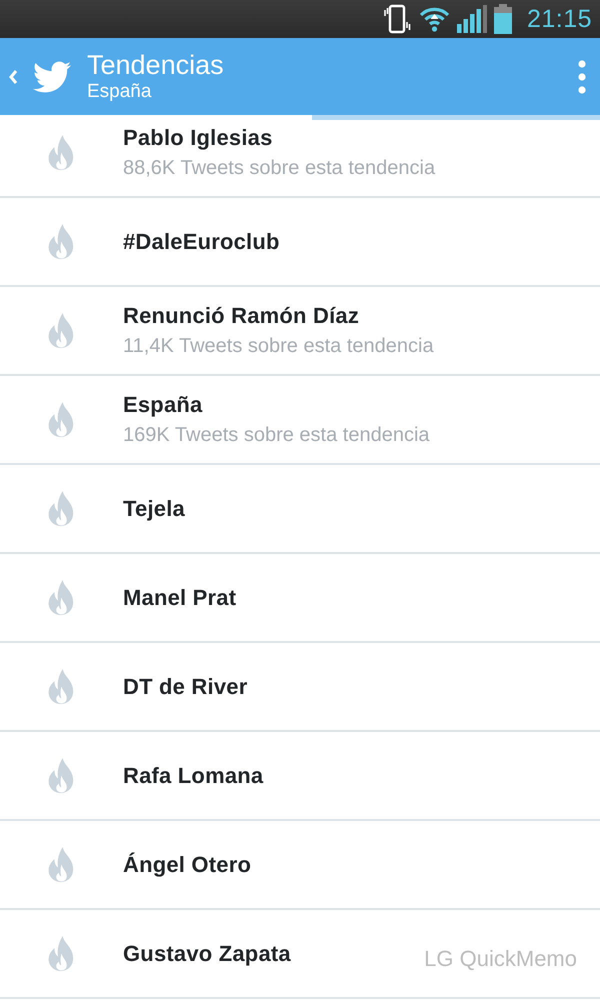  Describe the element at coordinates (300, 687) in the screenshot. I see `trend-row: DT de River` at that location.